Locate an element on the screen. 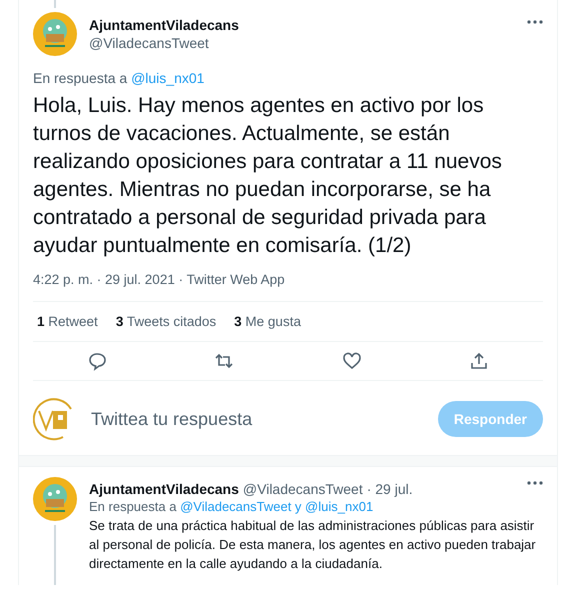 Image resolution: width=580 pixels, height=598 pixels. share-icon is located at coordinates (479, 361).